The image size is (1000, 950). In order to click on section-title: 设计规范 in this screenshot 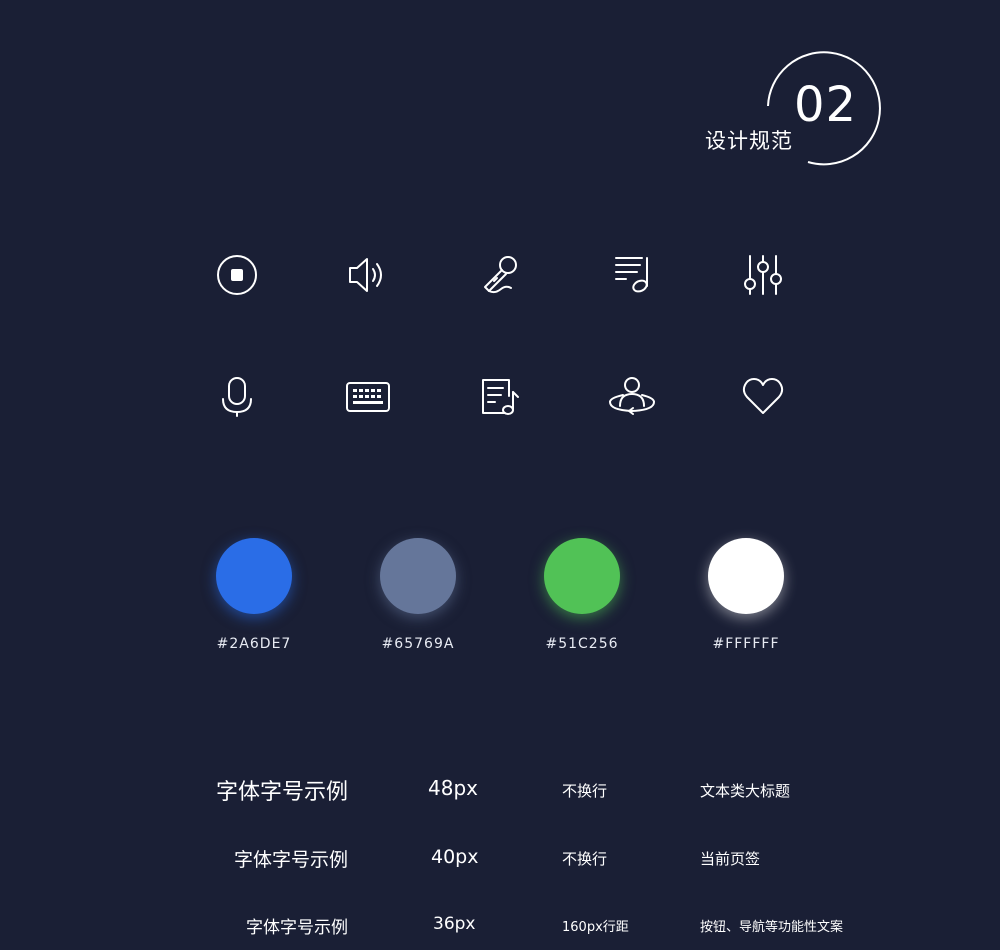, I will do `click(749, 141)`.